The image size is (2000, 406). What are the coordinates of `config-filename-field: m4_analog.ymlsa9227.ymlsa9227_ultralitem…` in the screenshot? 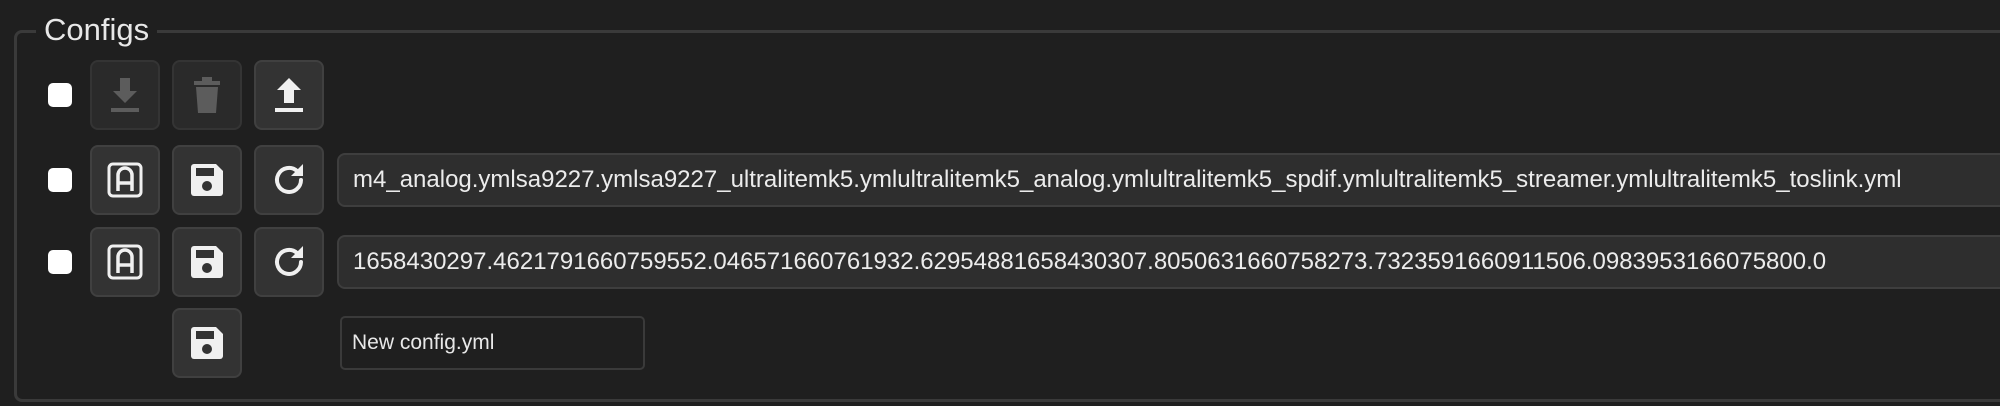 It's located at (1168, 180).